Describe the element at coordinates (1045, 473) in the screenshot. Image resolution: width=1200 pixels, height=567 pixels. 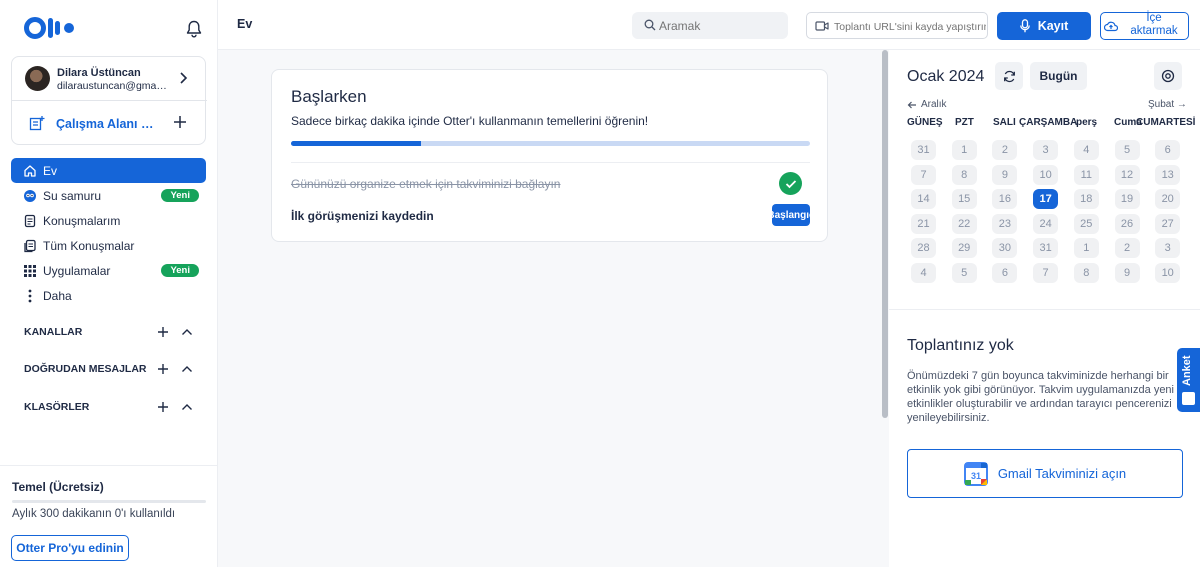
I see `open-gmail-calendar-button: 31 Gmail Takviminizi açın` at that location.